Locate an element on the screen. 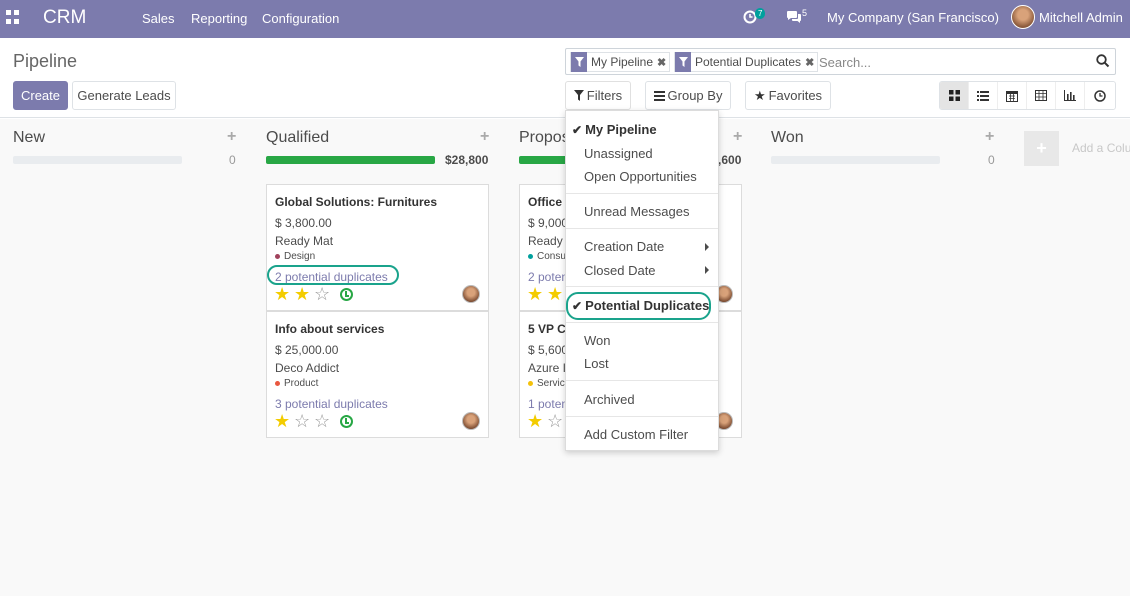  filter-option-unassigned: Unassigned is located at coordinates (618, 153).